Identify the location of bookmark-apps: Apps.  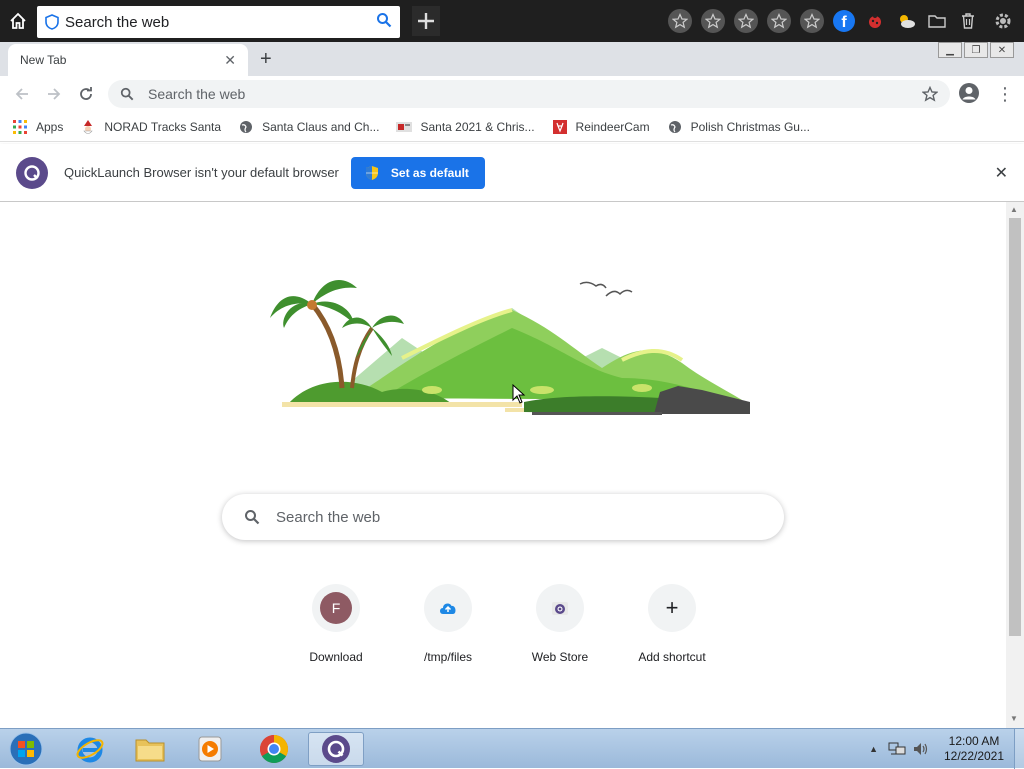
(37, 127).